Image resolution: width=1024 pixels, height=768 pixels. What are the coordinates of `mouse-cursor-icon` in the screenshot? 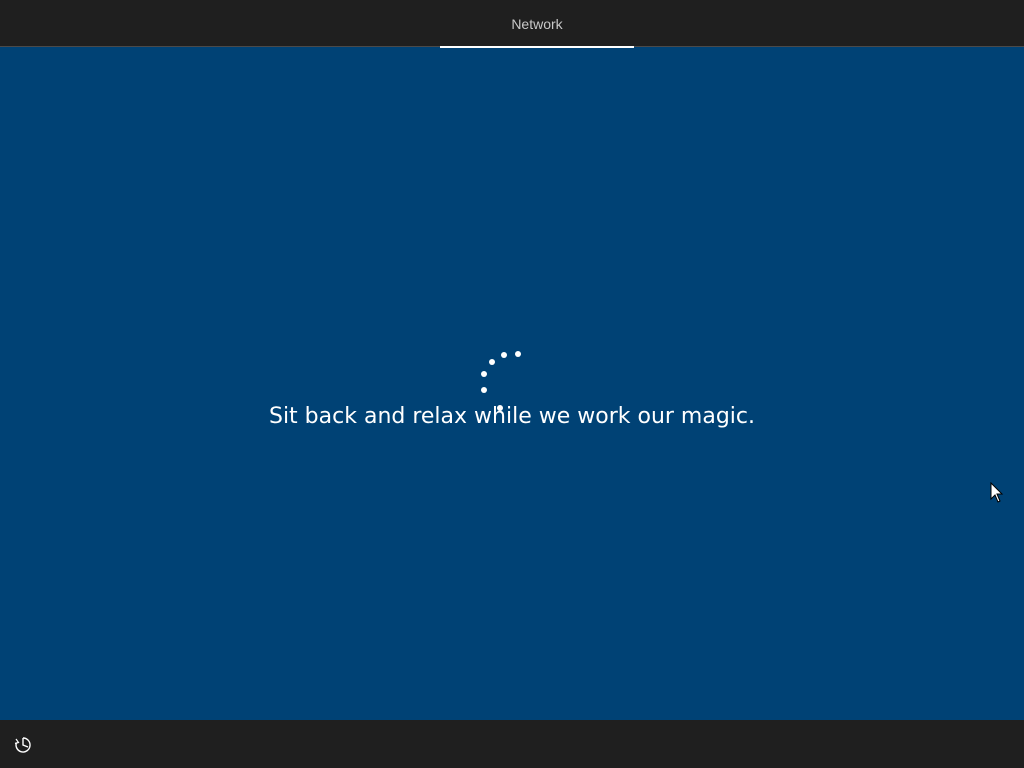 It's located at (997, 492).